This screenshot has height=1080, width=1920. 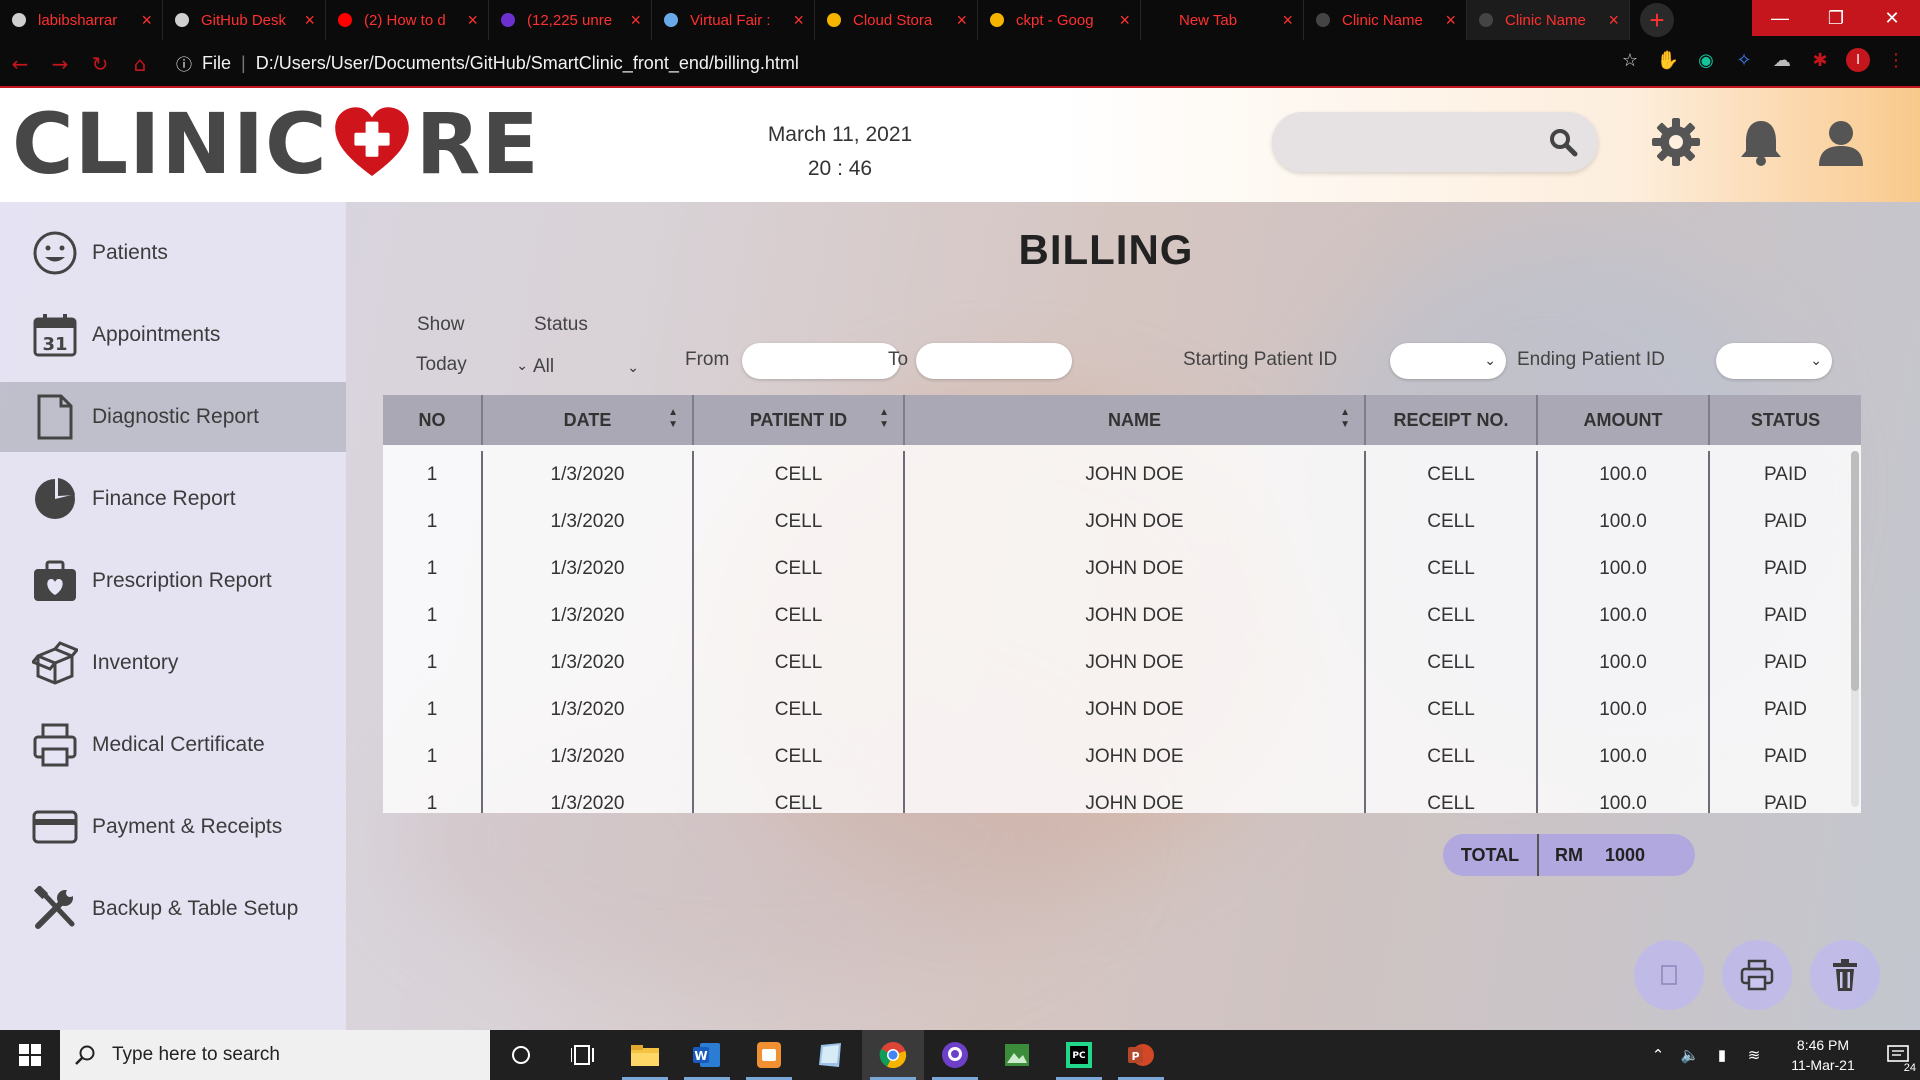 What do you see at coordinates (893, 1055) in the screenshot?
I see `chrome-icon` at bounding box center [893, 1055].